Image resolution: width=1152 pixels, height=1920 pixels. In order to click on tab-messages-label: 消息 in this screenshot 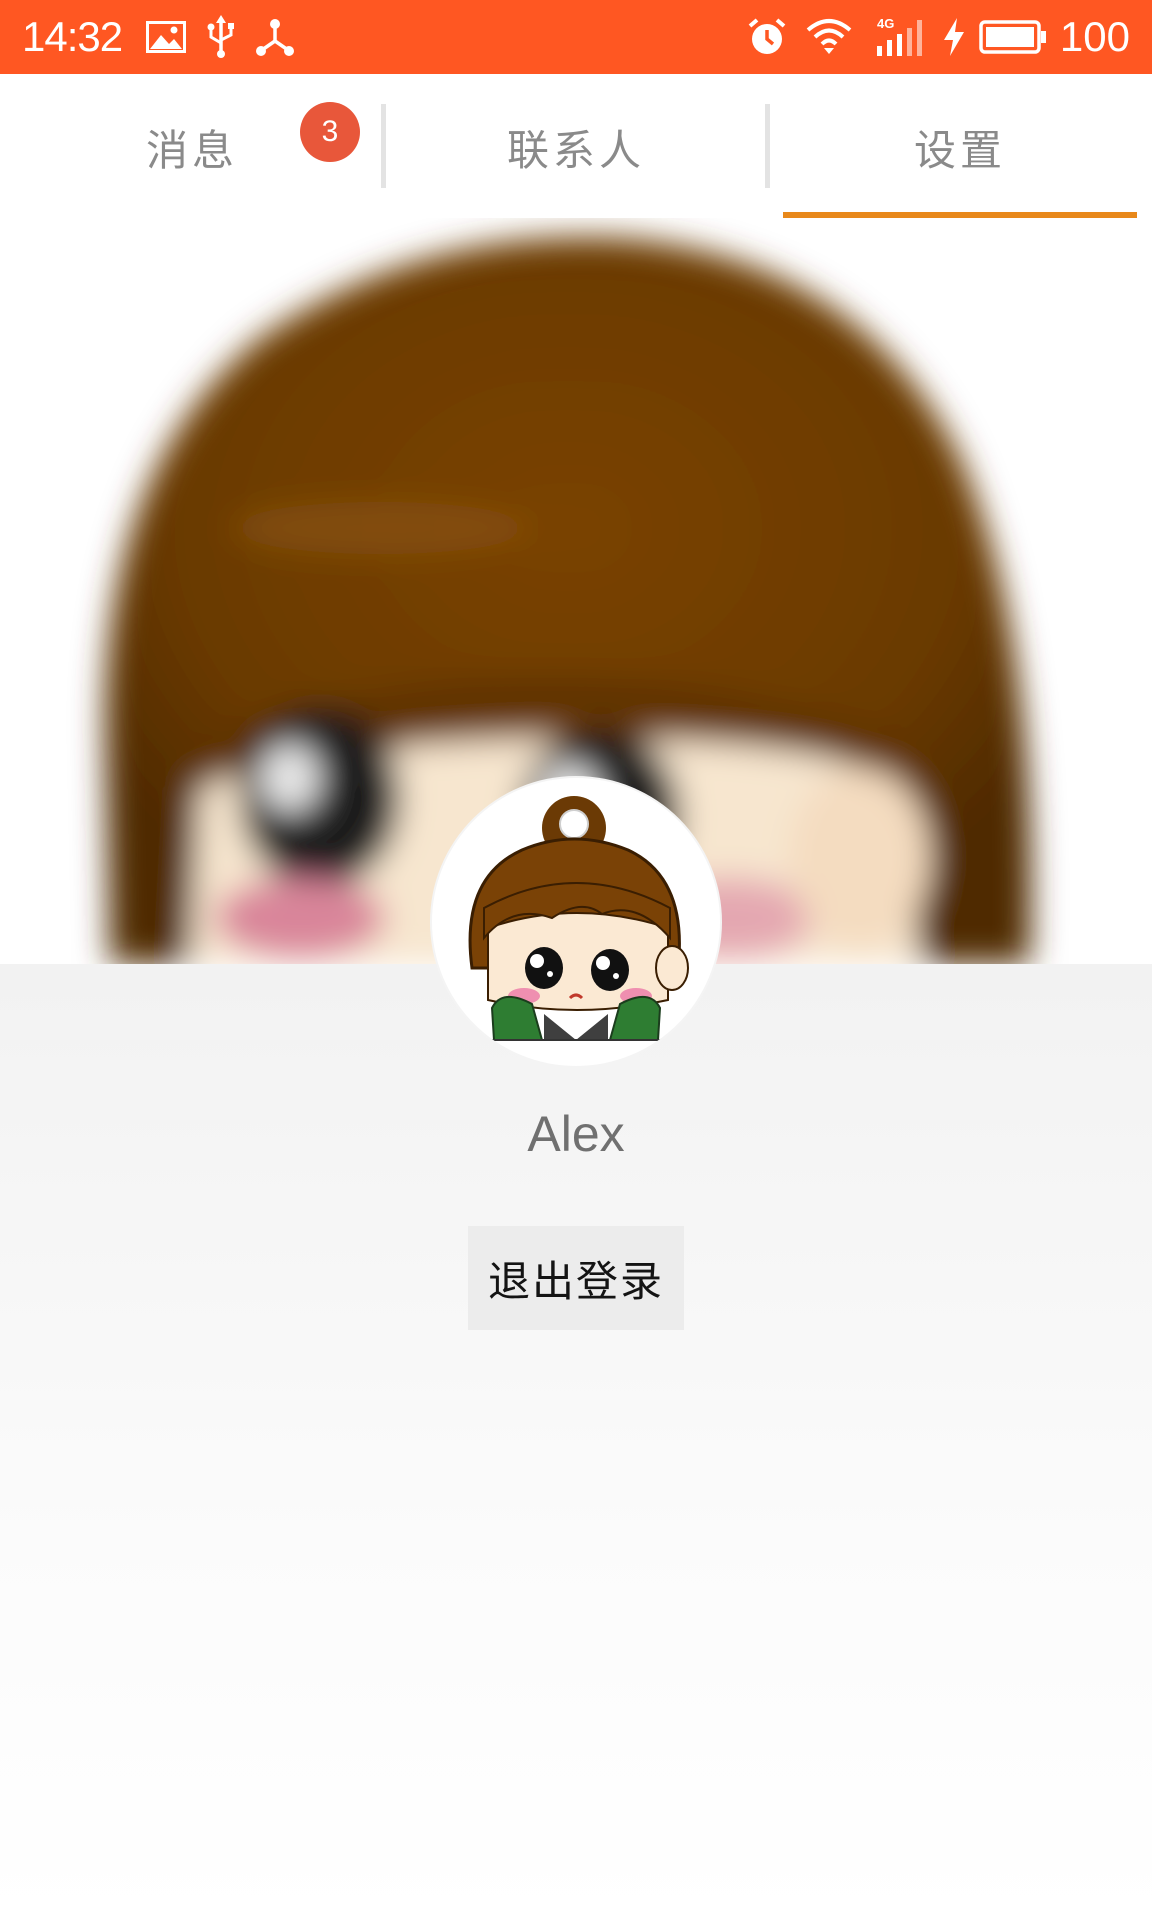, I will do `click(191, 150)`.